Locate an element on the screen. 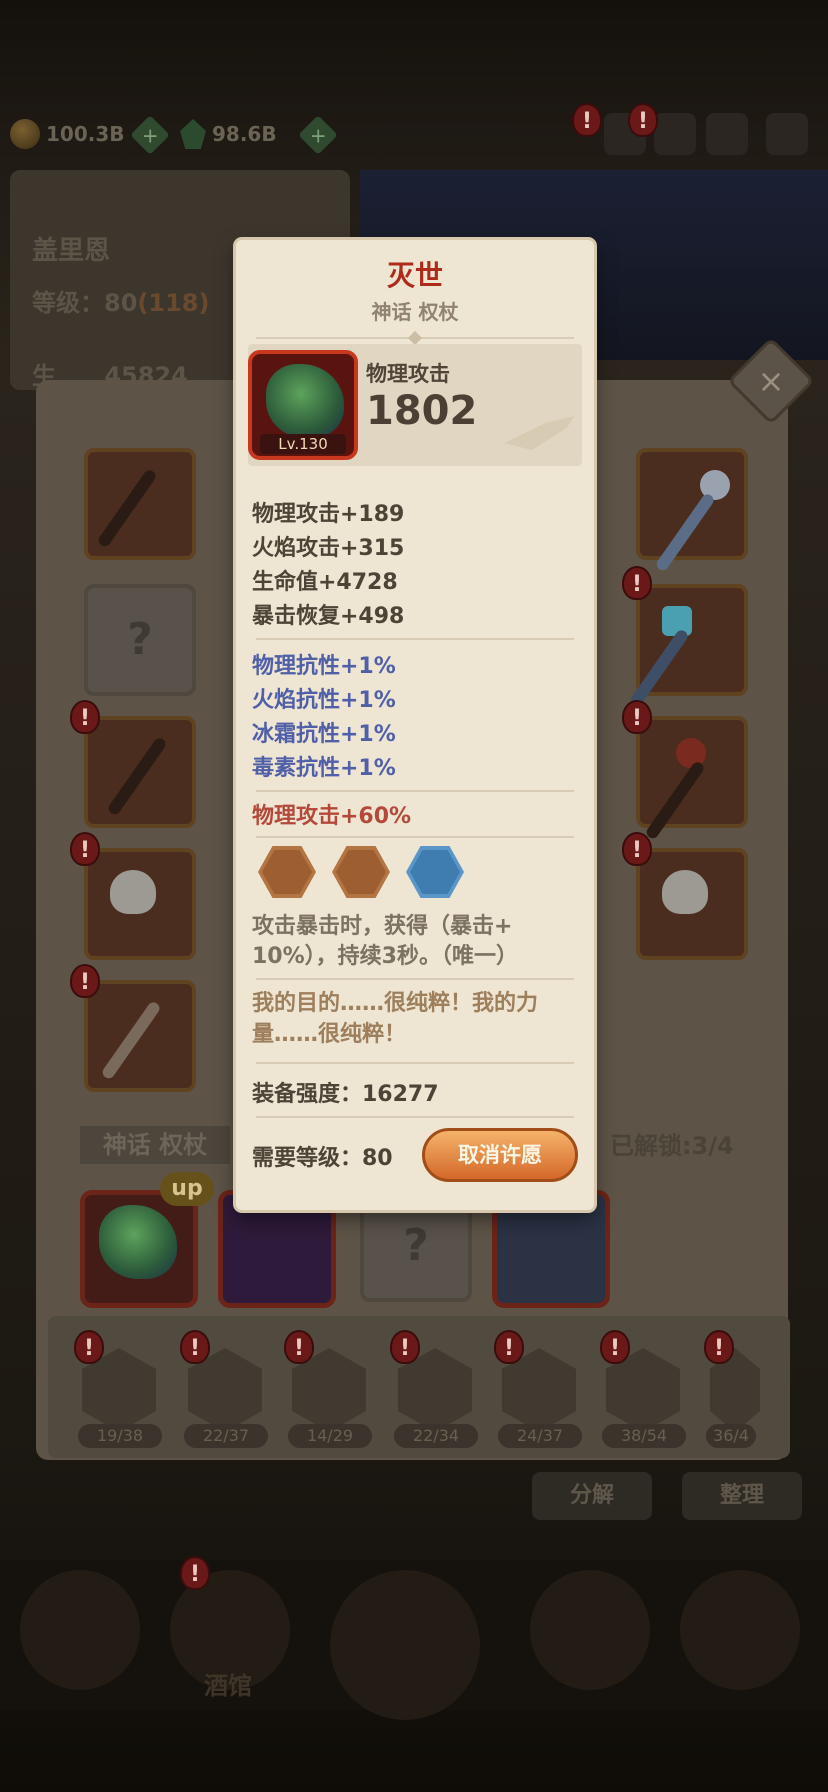  equipment-strength: 装备强度：16277 is located at coordinates (345, 1094).